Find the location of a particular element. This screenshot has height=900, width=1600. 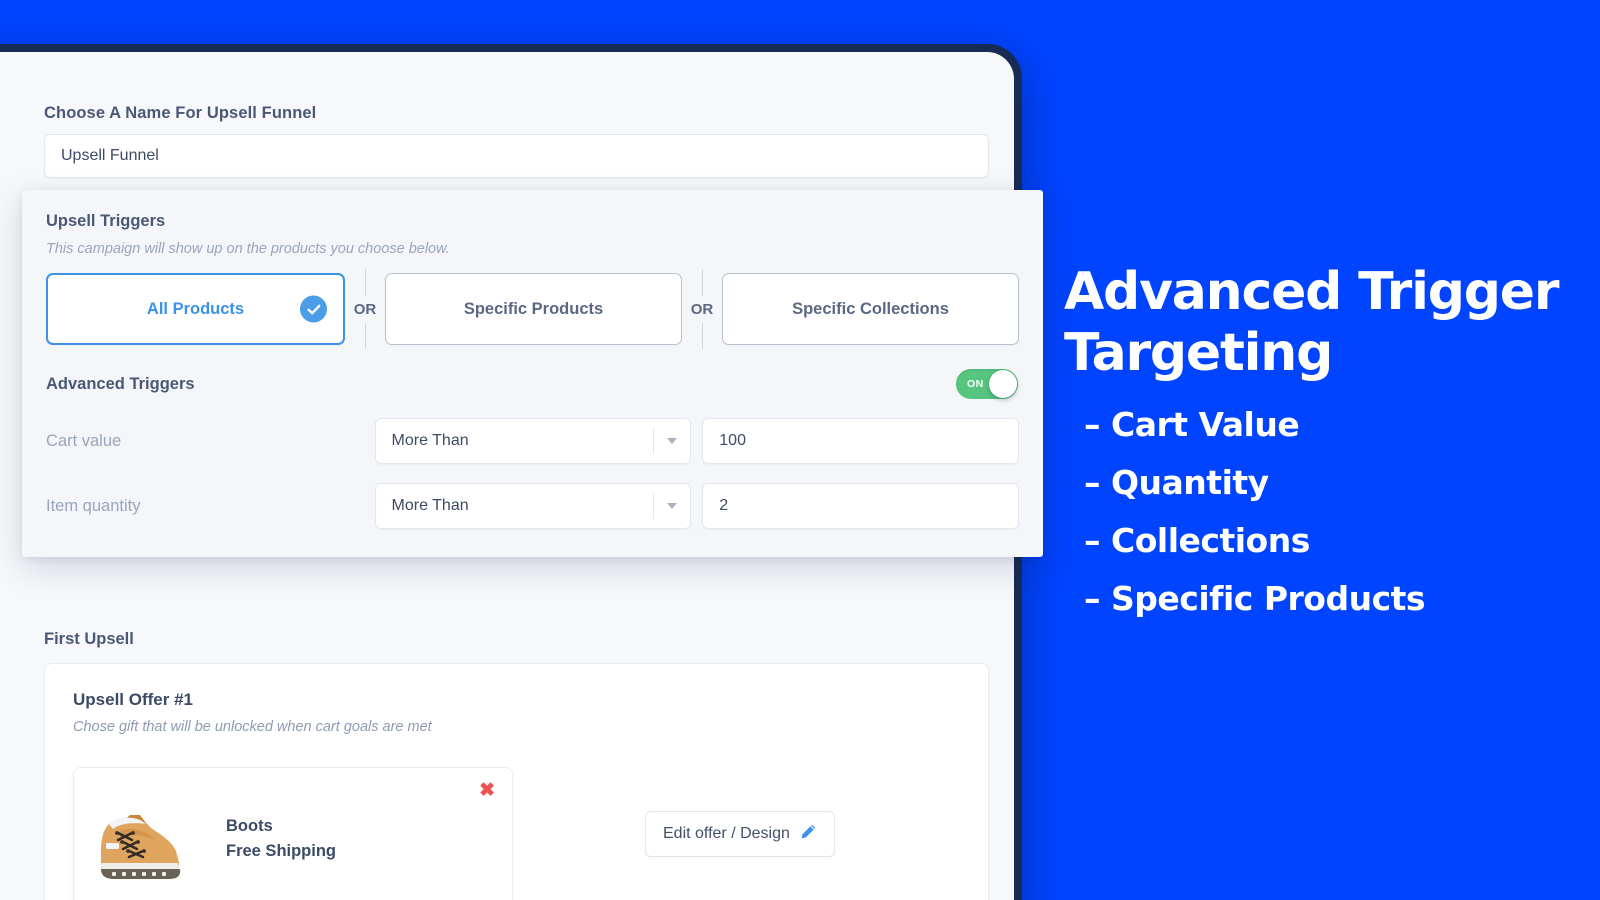

promo-headline: Advanced Trigger Targeting is located at coordinates (1311, 323).